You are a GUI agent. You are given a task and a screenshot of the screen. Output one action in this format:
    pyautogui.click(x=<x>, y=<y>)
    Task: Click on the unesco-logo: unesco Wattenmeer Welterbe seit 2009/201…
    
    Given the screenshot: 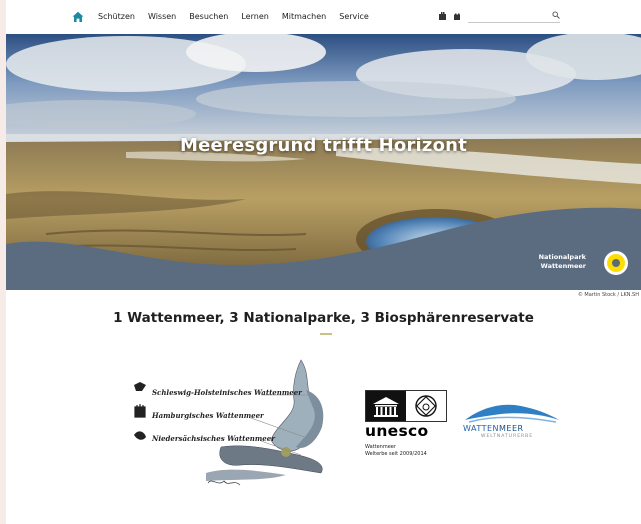 What is the action you would take?
    pyautogui.click(x=406, y=425)
    